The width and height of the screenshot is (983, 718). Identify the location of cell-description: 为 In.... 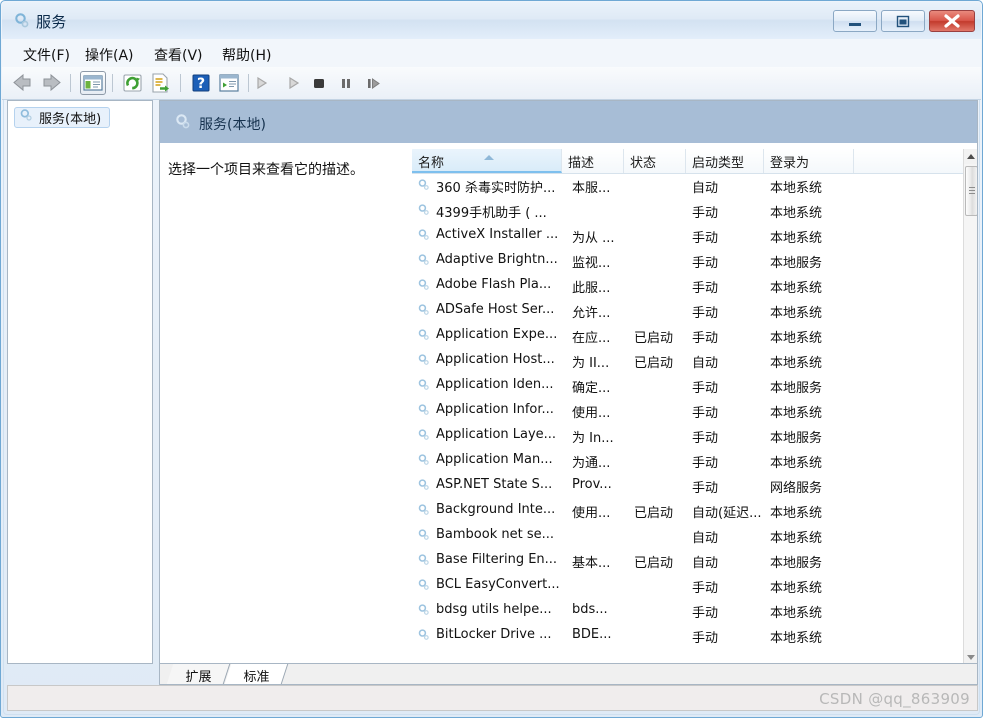
(593, 438).